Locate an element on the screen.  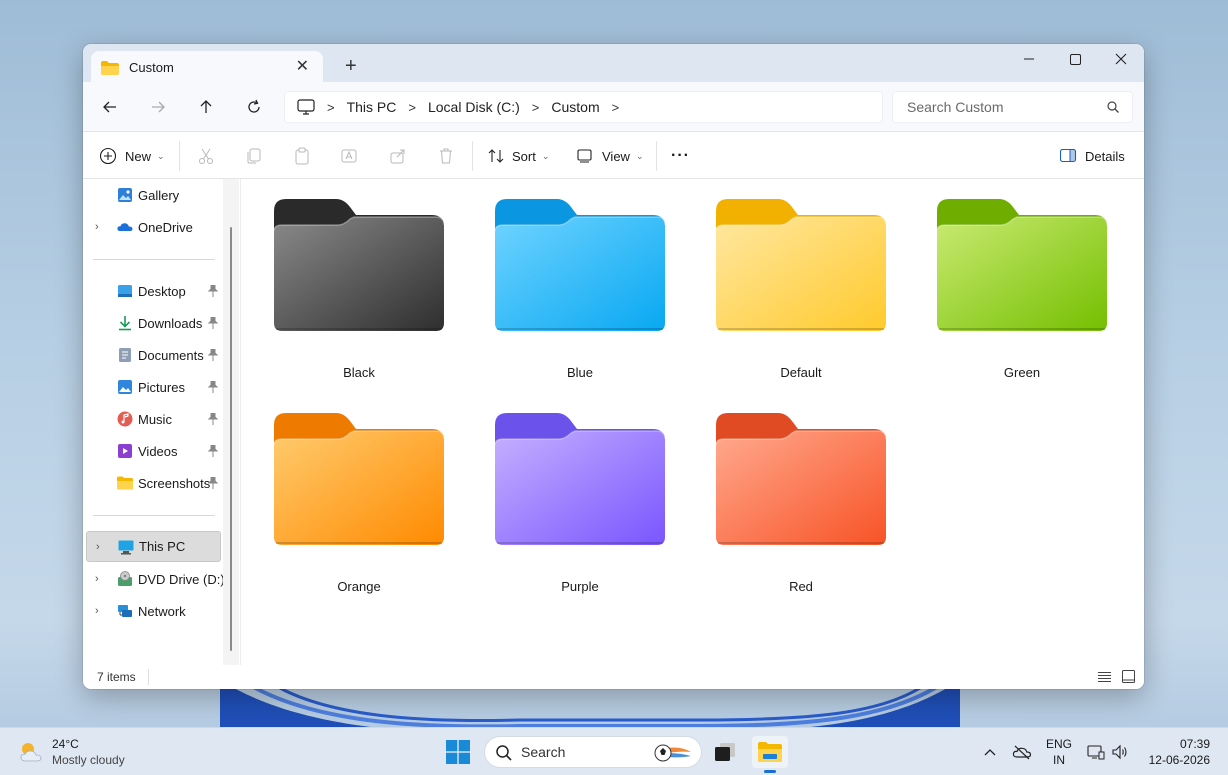
clock-date: 12-06-2026 is located at coordinates (1179, 760).